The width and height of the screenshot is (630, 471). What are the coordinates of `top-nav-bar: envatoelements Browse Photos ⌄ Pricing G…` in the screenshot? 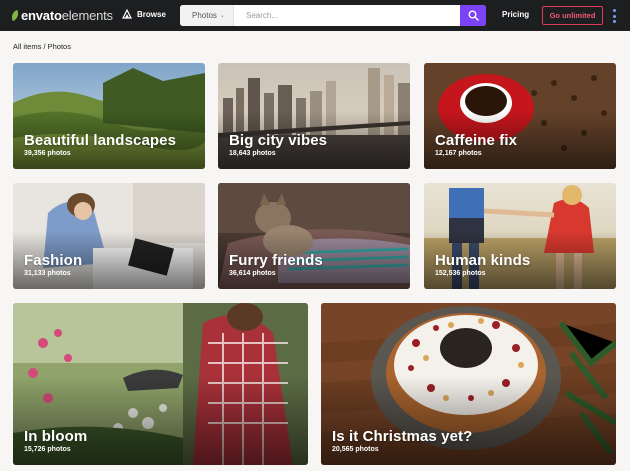 It's located at (315, 15).